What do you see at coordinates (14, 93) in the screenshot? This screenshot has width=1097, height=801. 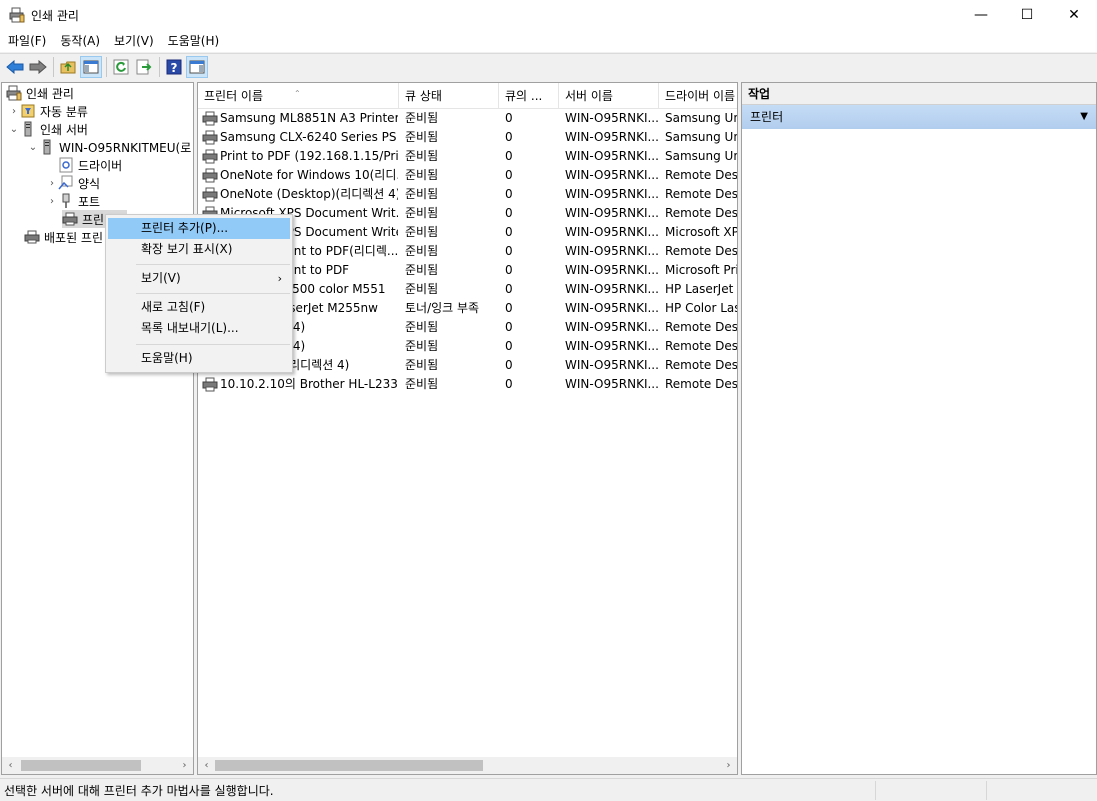 I see `print-management-icon` at bounding box center [14, 93].